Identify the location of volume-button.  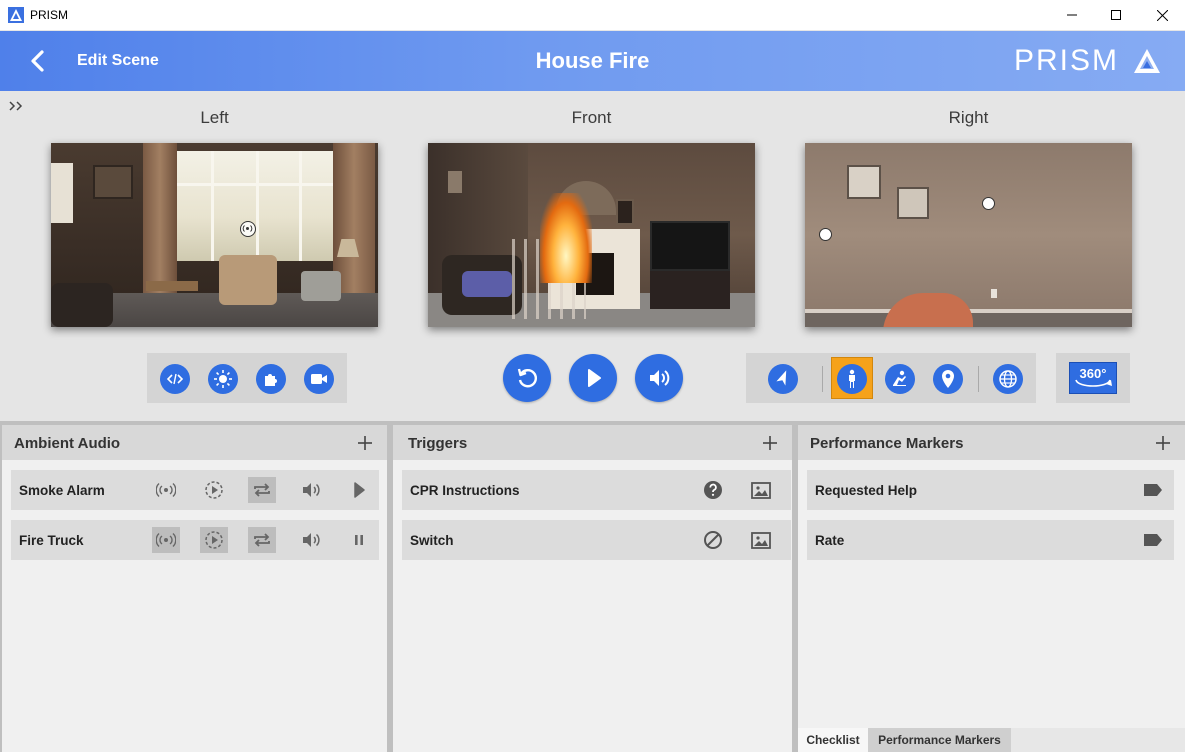
(659, 378).